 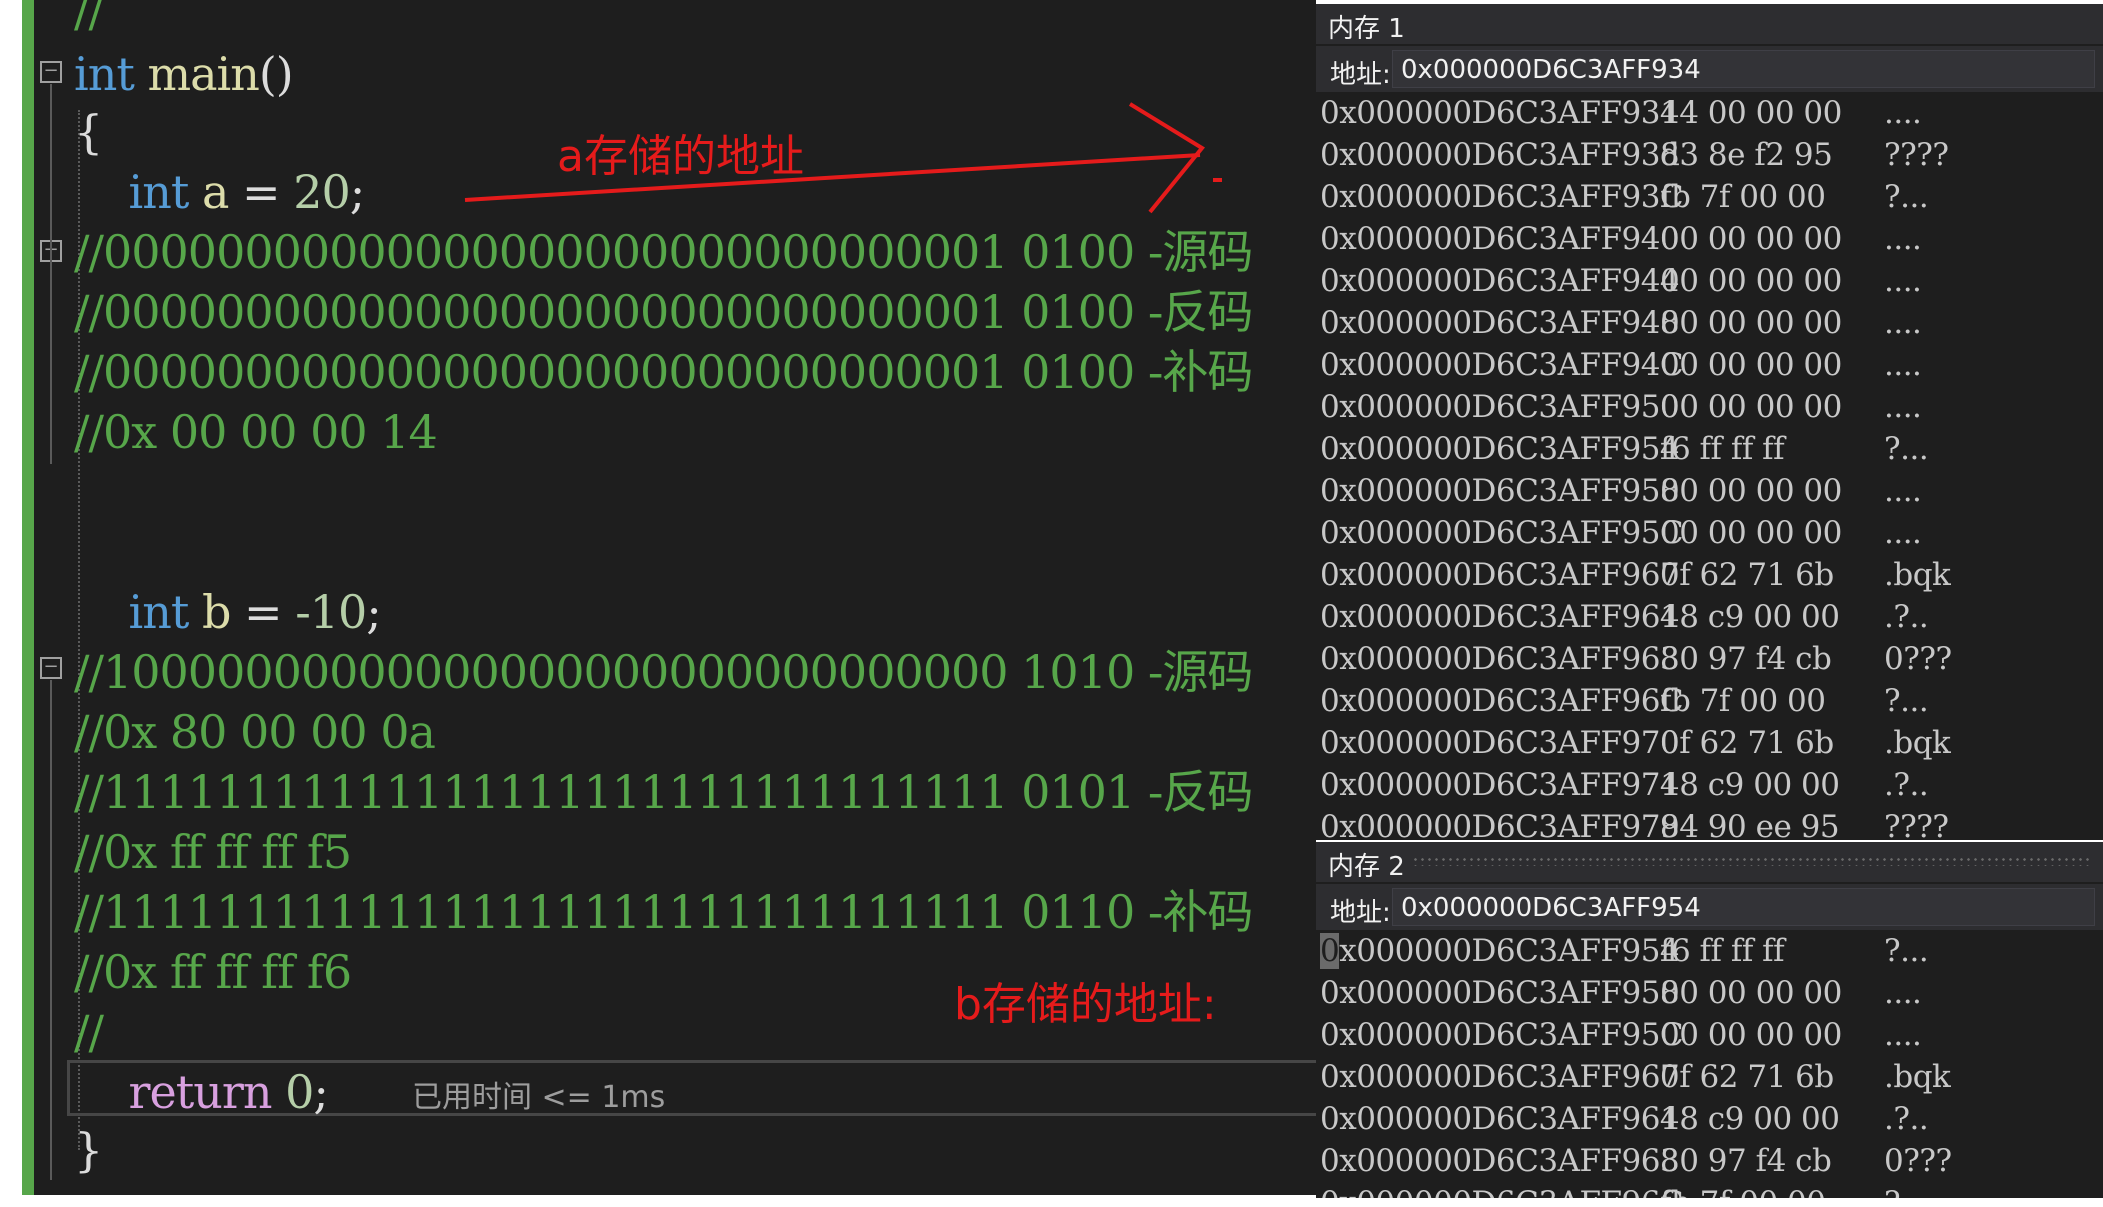 What do you see at coordinates (1752, 861) in the screenshot?
I see `memory2-drag-handle` at bounding box center [1752, 861].